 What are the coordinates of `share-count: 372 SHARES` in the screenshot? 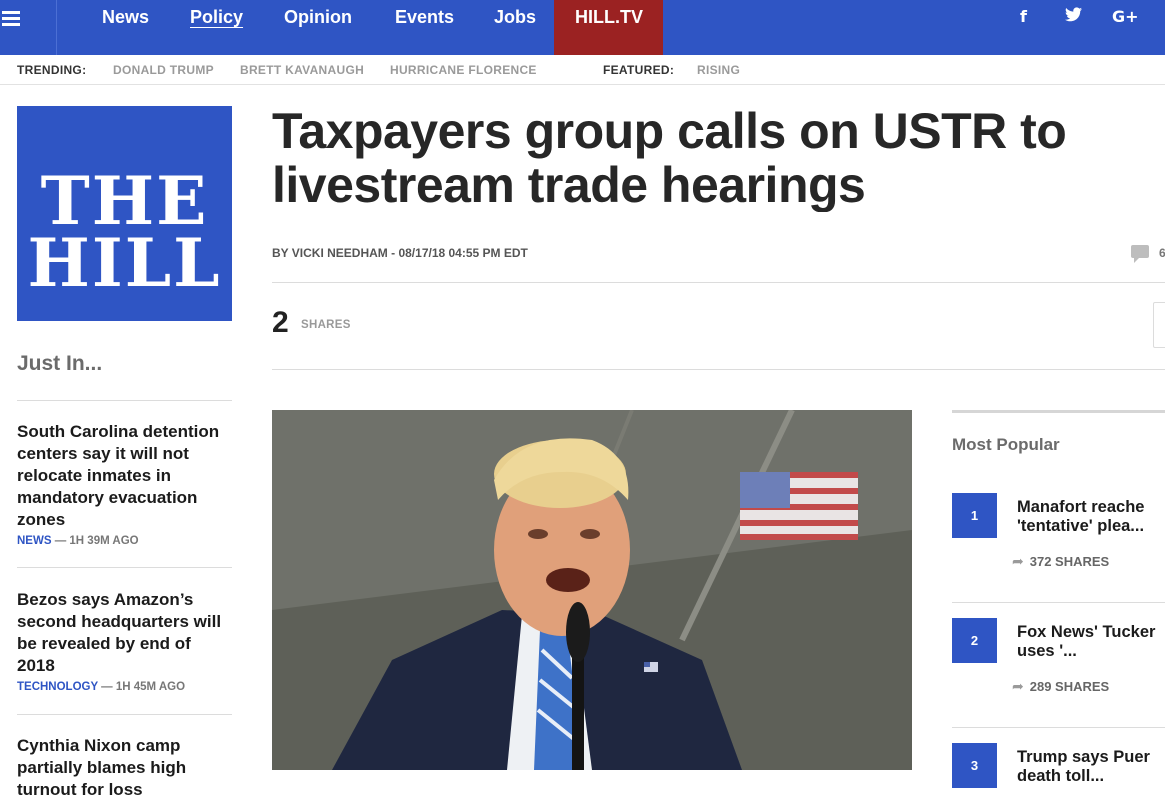 It's located at (1069, 561).